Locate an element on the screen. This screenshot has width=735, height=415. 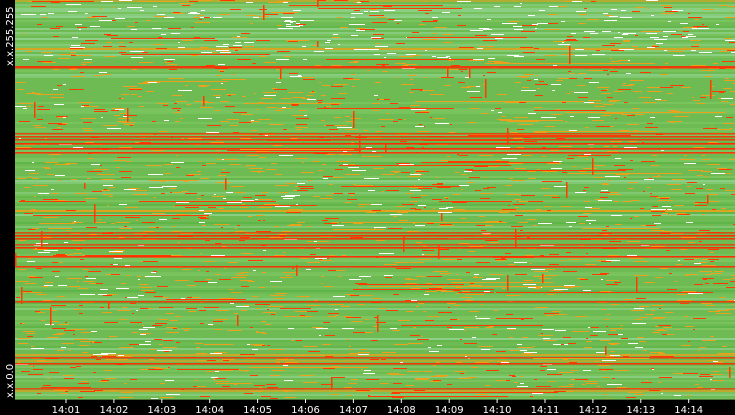
x-tick-label: 14:13 is located at coordinates (640, 410).